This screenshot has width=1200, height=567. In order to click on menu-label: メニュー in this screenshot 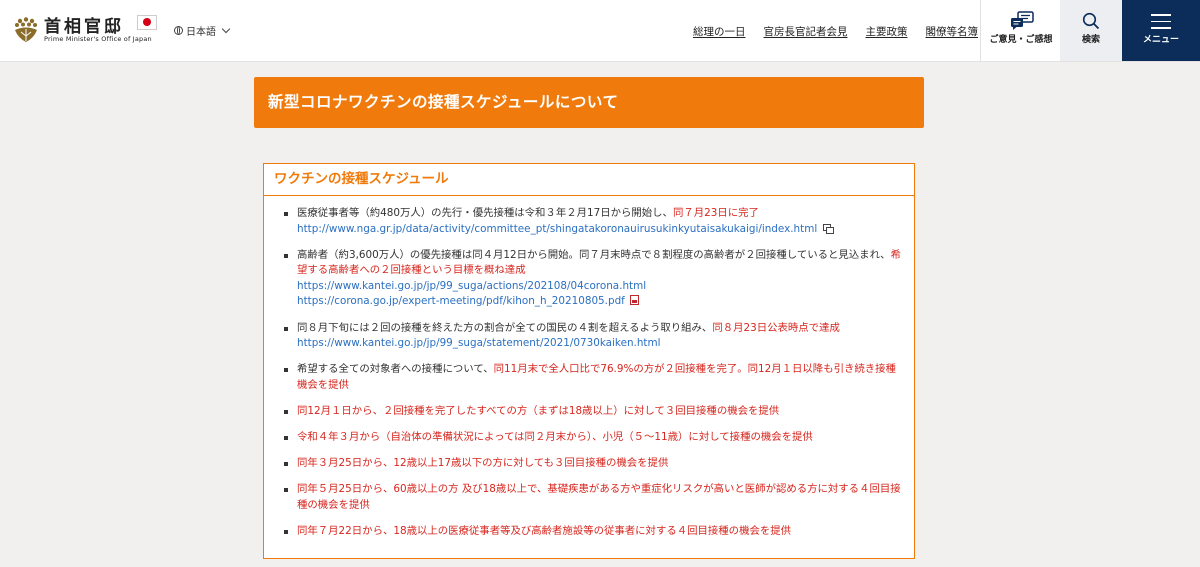, I will do `click(1160, 40)`.